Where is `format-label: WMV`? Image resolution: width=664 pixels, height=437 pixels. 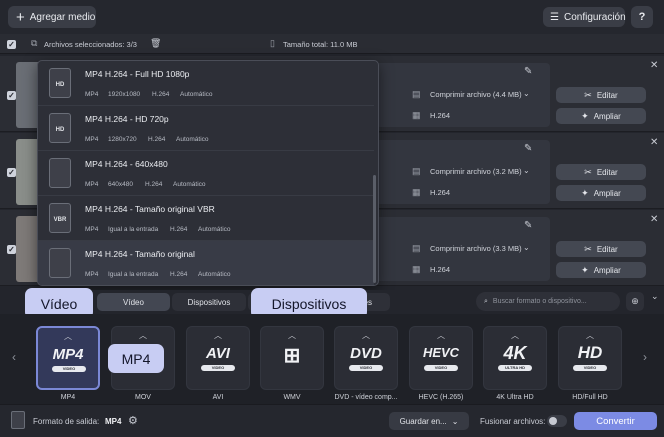 format-label: WMV is located at coordinates (292, 397).